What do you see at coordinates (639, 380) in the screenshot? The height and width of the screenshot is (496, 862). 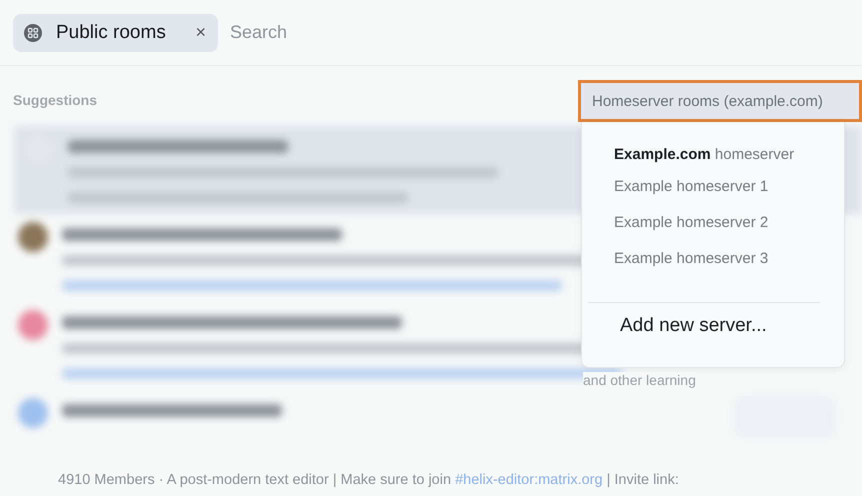 I see `description-text: and other learning` at bounding box center [639, 380].